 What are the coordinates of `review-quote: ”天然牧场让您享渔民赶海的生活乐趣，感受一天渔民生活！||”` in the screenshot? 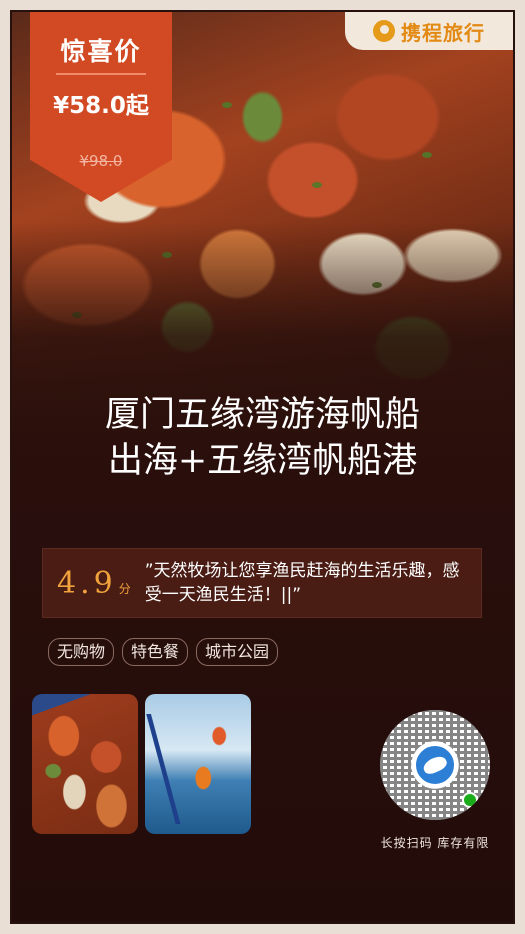 It's located at (302, 583).